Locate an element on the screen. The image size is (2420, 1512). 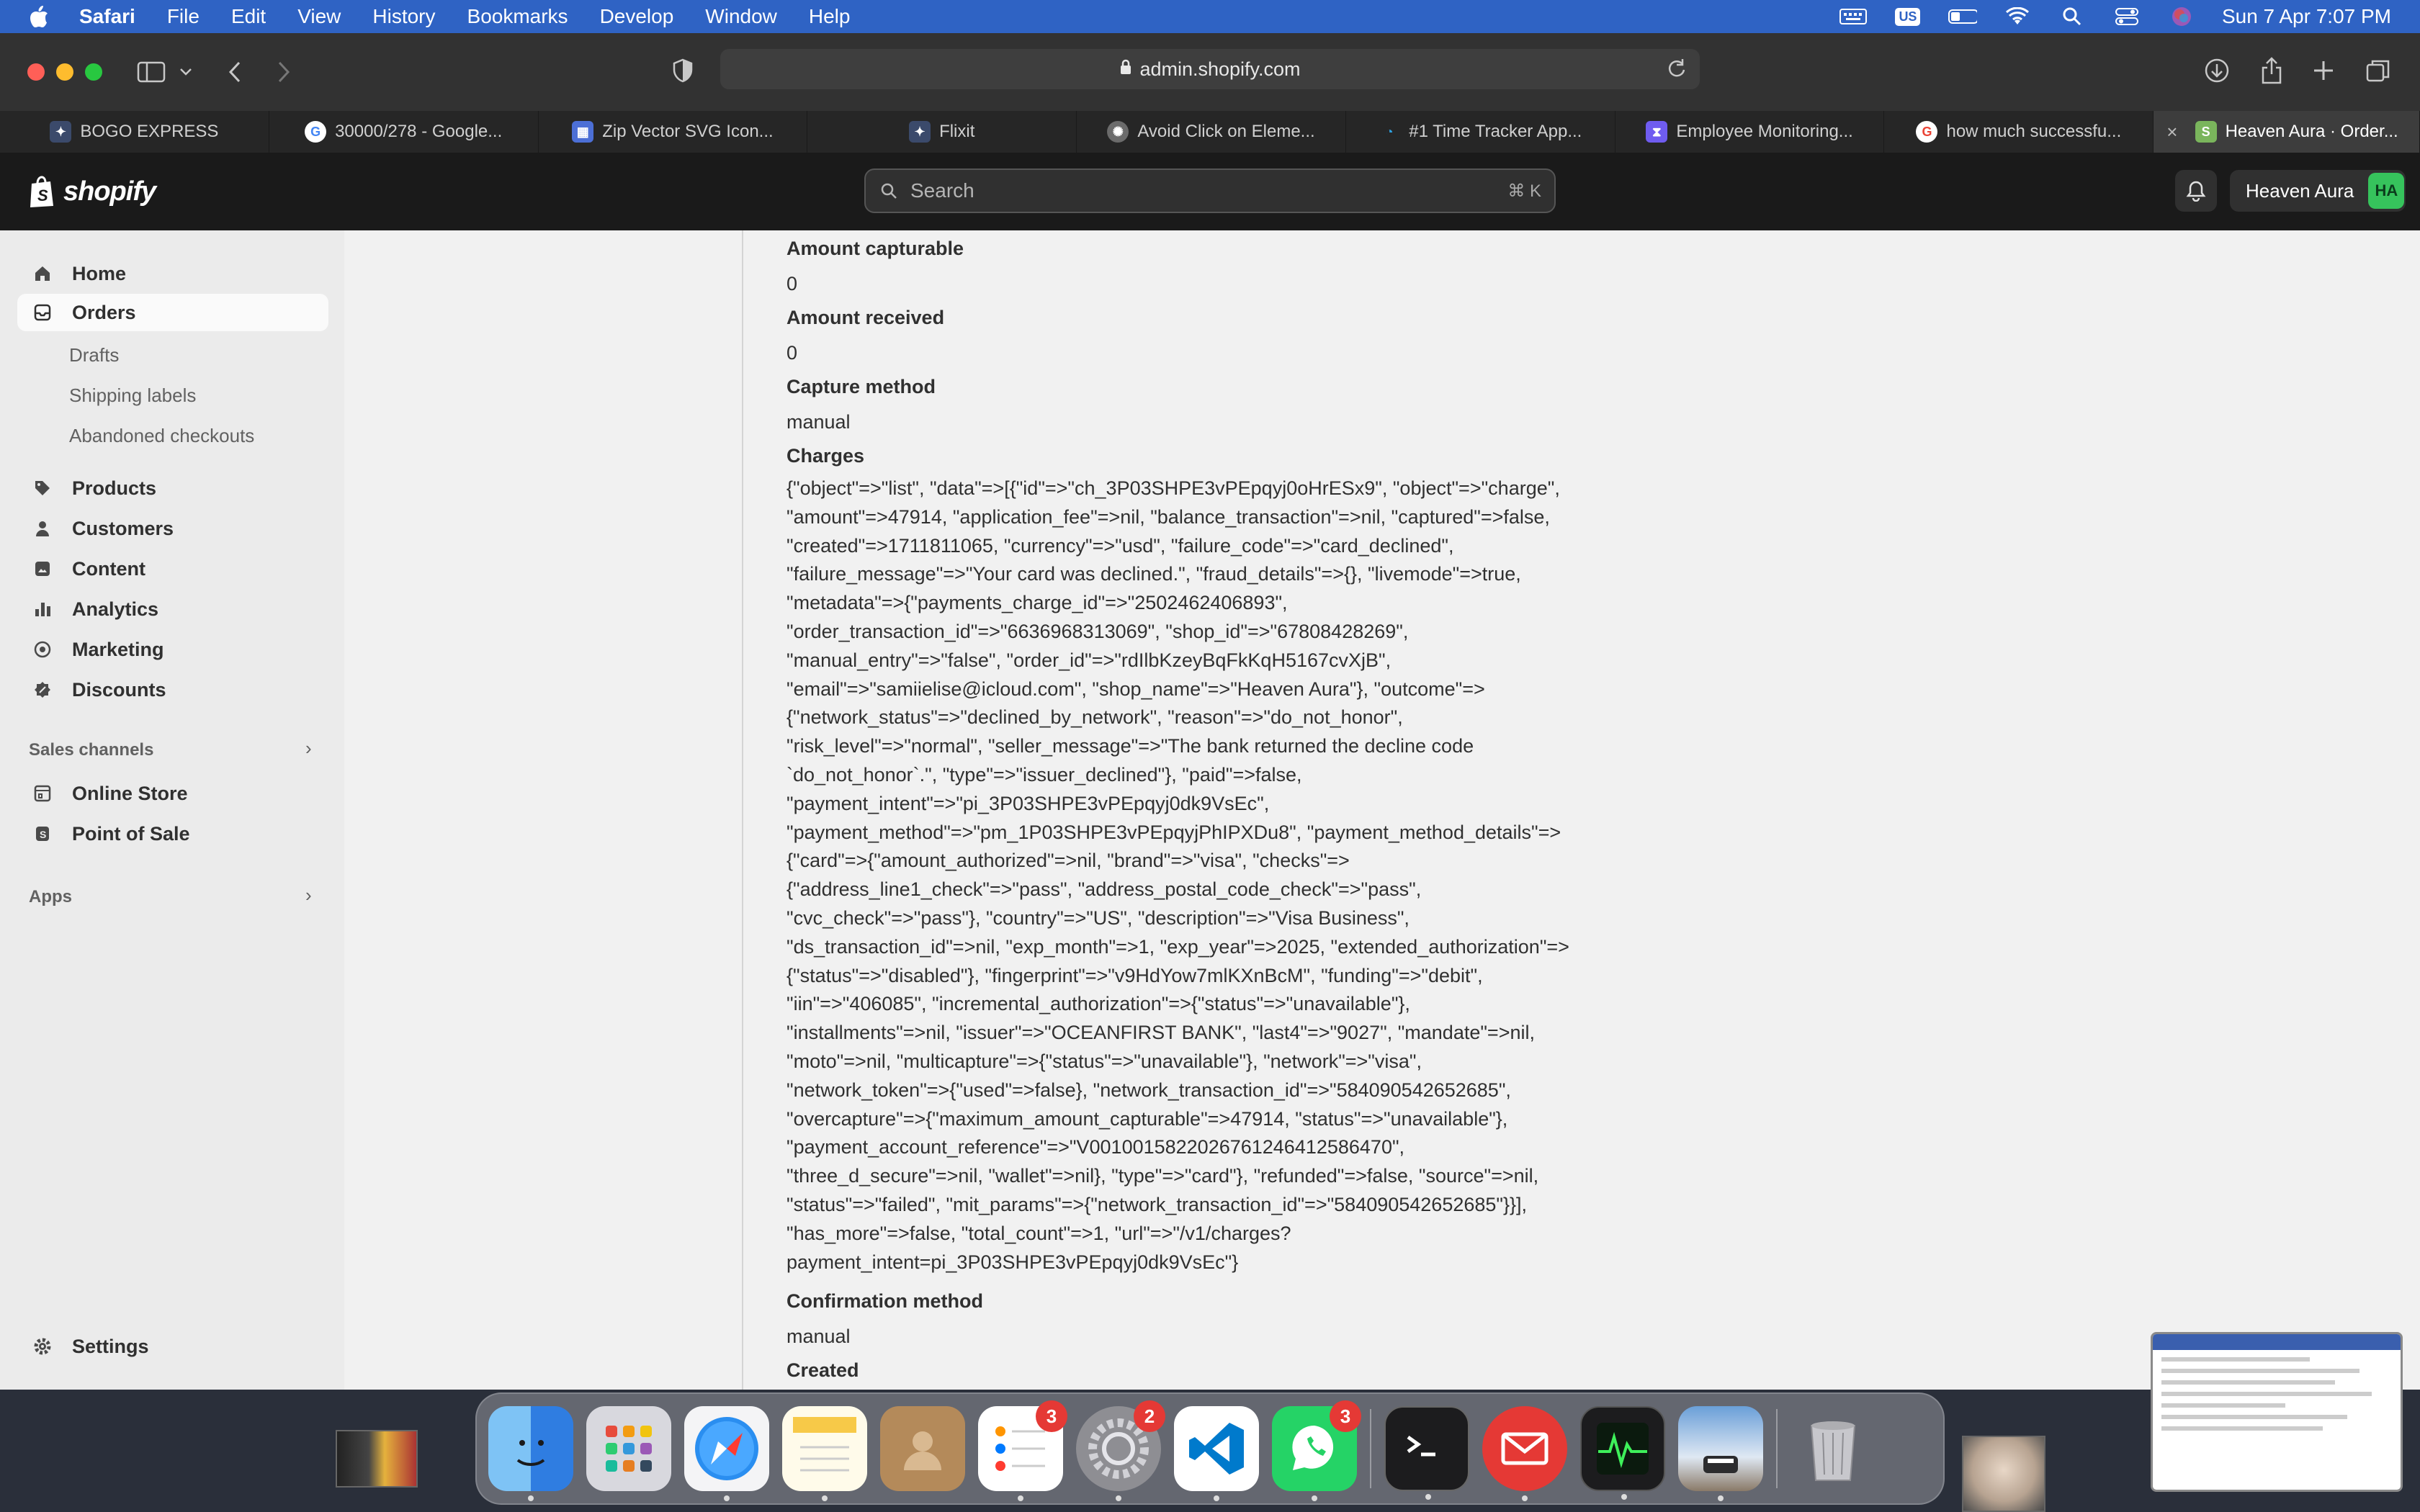
menubar-clock: Sun 7 Apr 7:07 PM is located at coordinates (2306, 16).